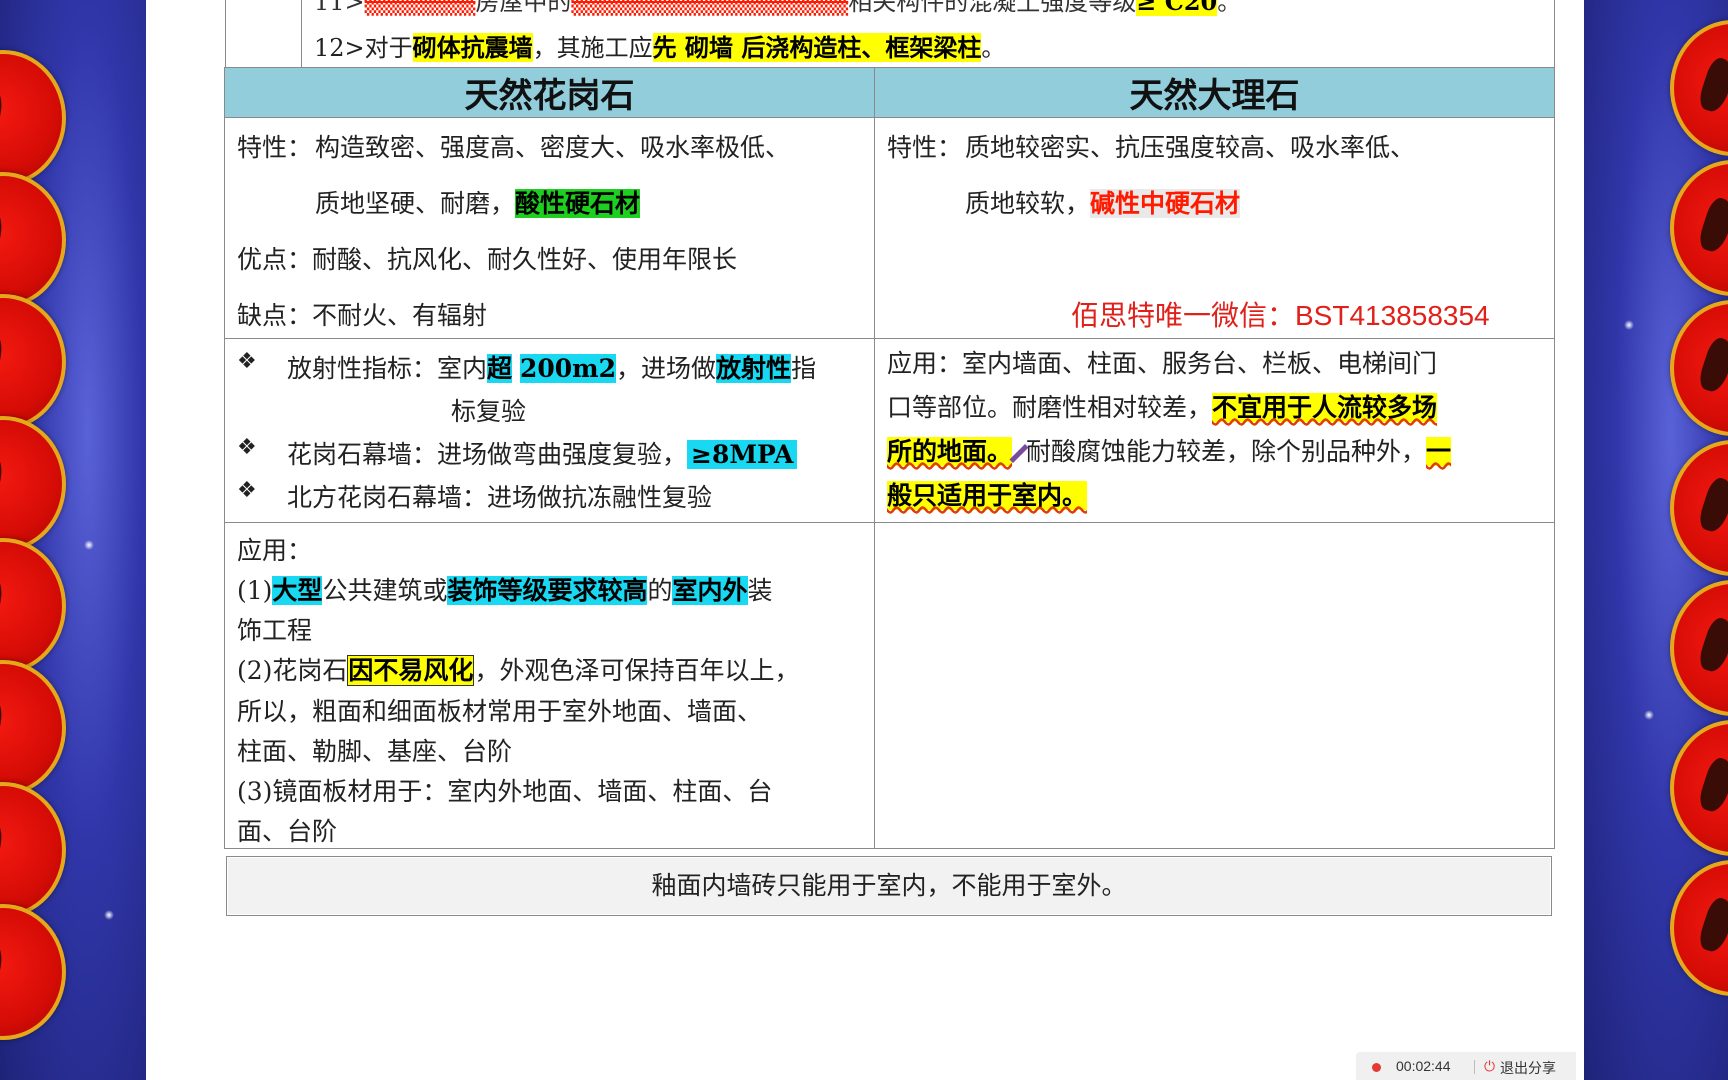  Describe the element at coordinates (754, 368) in the screenshot. I see `radioactivity-hl-radio: 放射性` at that location.